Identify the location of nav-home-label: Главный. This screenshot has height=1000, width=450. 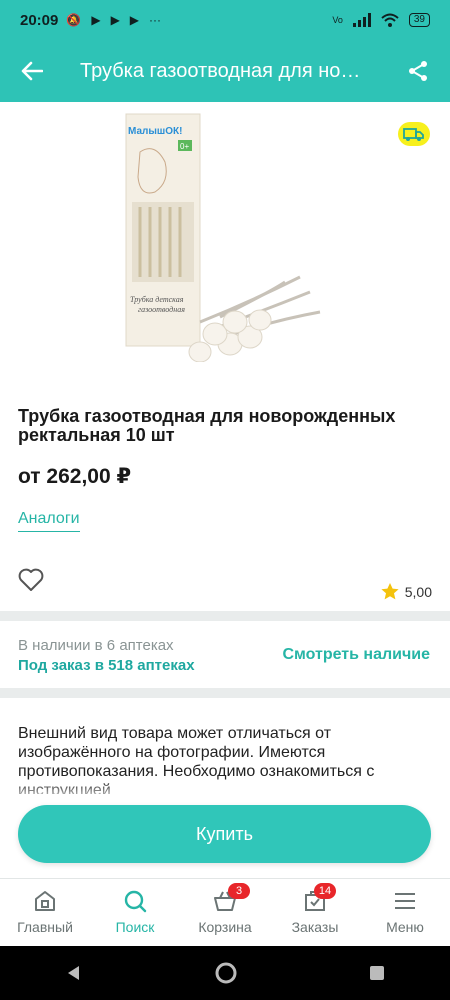
(45, 927).